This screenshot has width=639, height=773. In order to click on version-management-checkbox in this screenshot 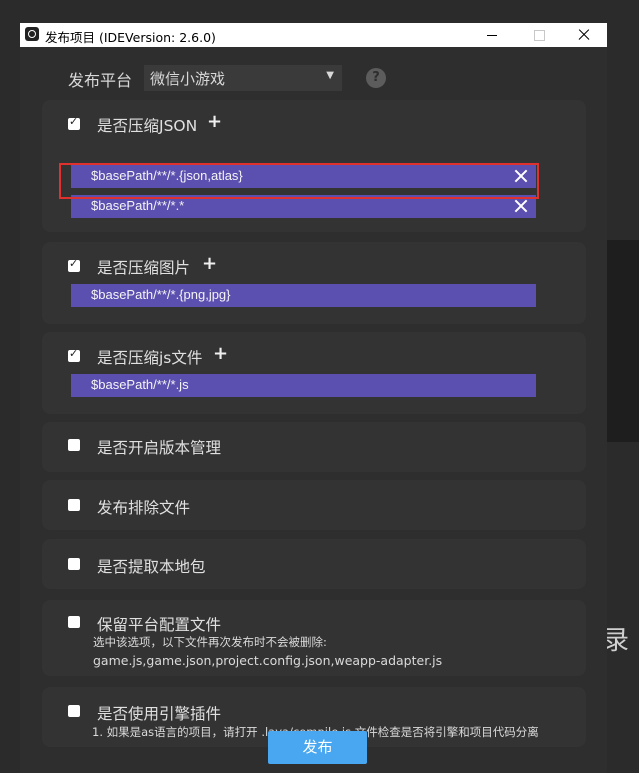, I will do `click(74, 445)`.